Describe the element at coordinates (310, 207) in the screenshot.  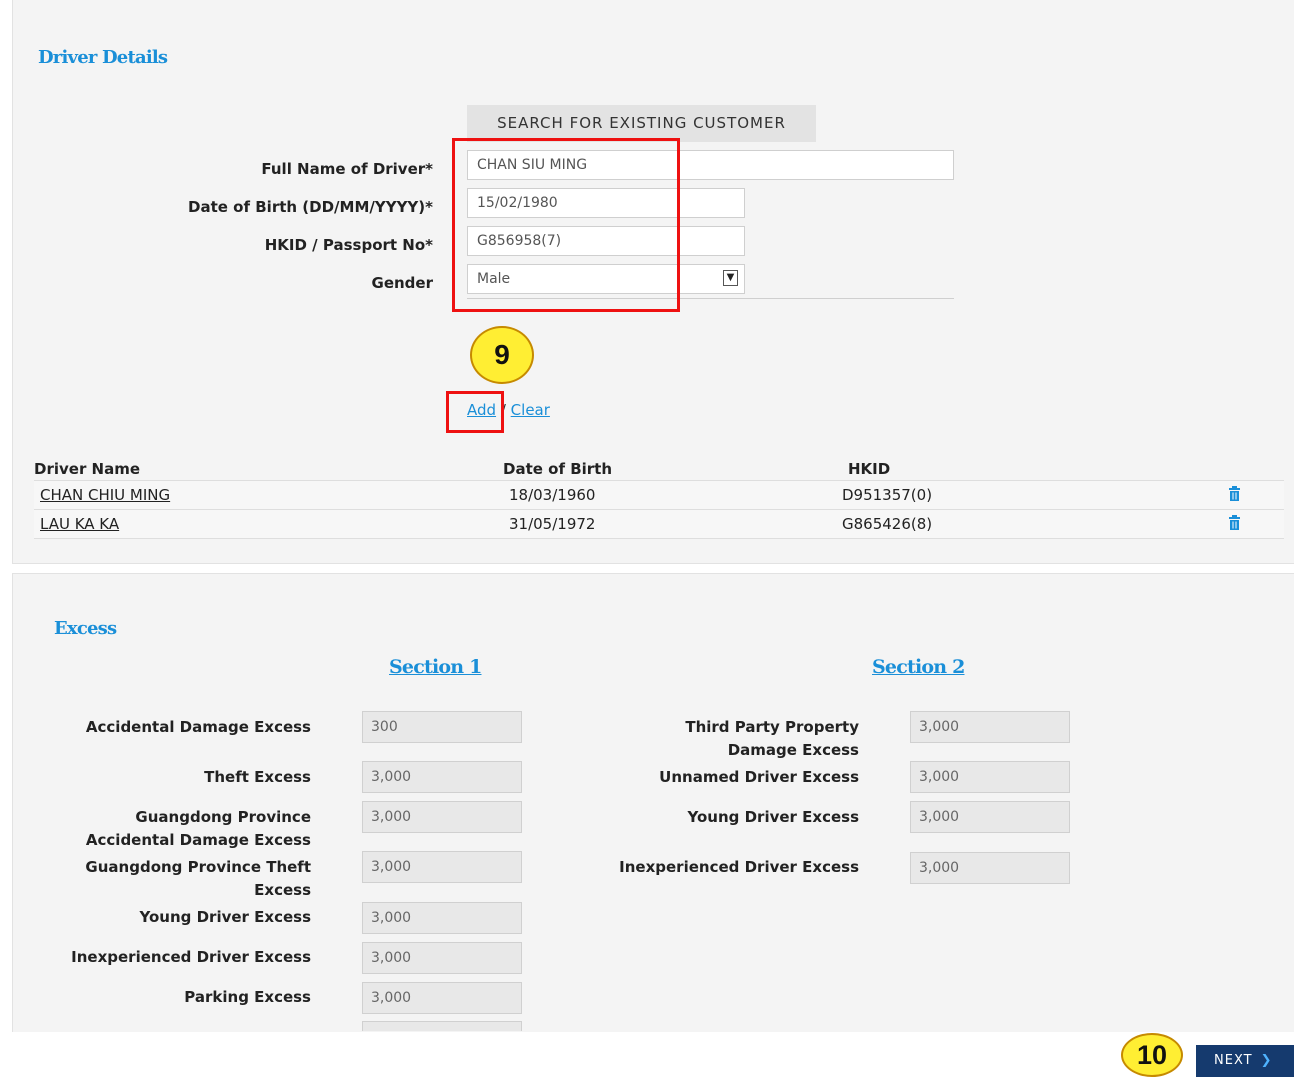
I see `dob-label: Date of Birth (DD/MM/YYYY)*` at that location.